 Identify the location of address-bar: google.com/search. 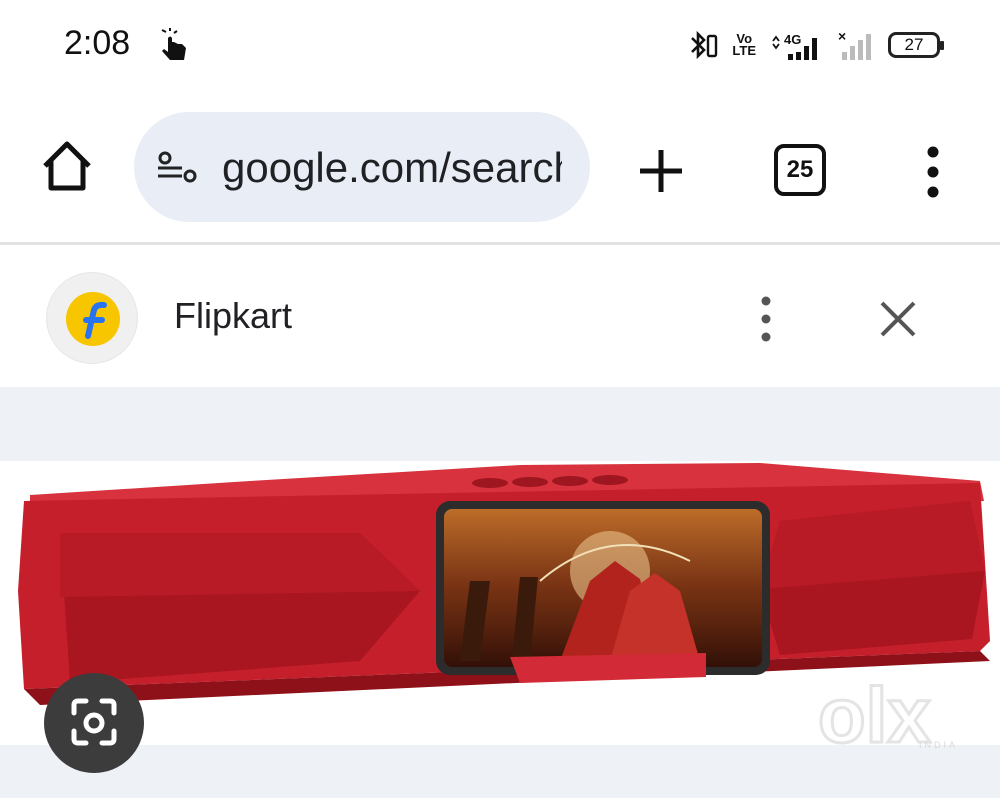
(362, 167).